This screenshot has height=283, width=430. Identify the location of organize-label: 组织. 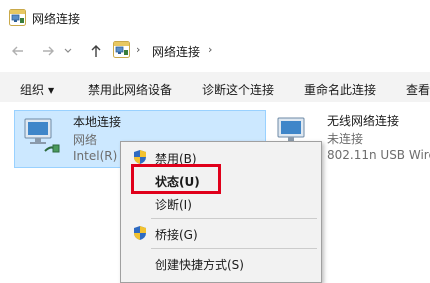
(32, 90).